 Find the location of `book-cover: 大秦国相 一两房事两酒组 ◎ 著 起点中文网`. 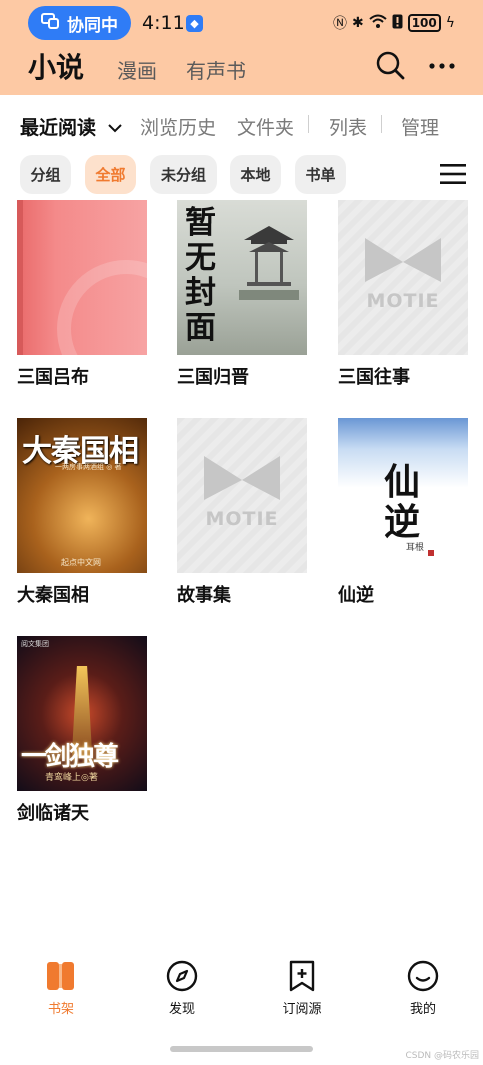

book-cover: 大秦国相 一两房事两酒组 ◎ 著 起点中文网 is located at coordinates (82, 495).